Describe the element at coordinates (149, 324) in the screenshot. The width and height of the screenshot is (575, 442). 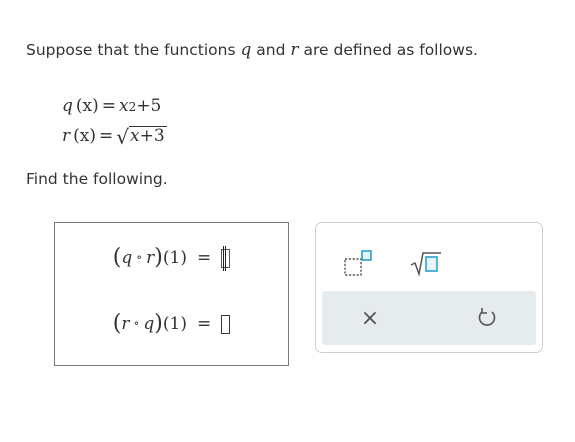
I see `answer2-inner: q` at that location.